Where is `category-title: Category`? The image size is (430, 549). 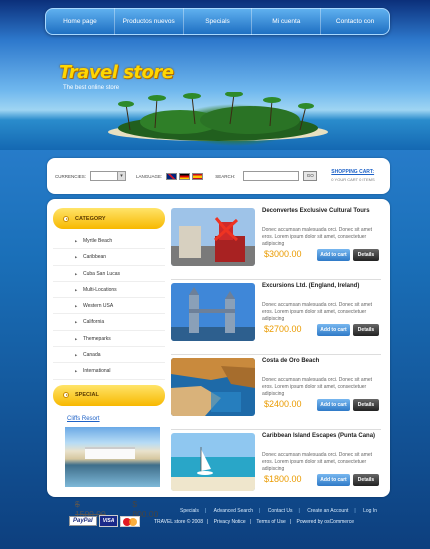
category-title: Category is located at coordinates (90, 218).